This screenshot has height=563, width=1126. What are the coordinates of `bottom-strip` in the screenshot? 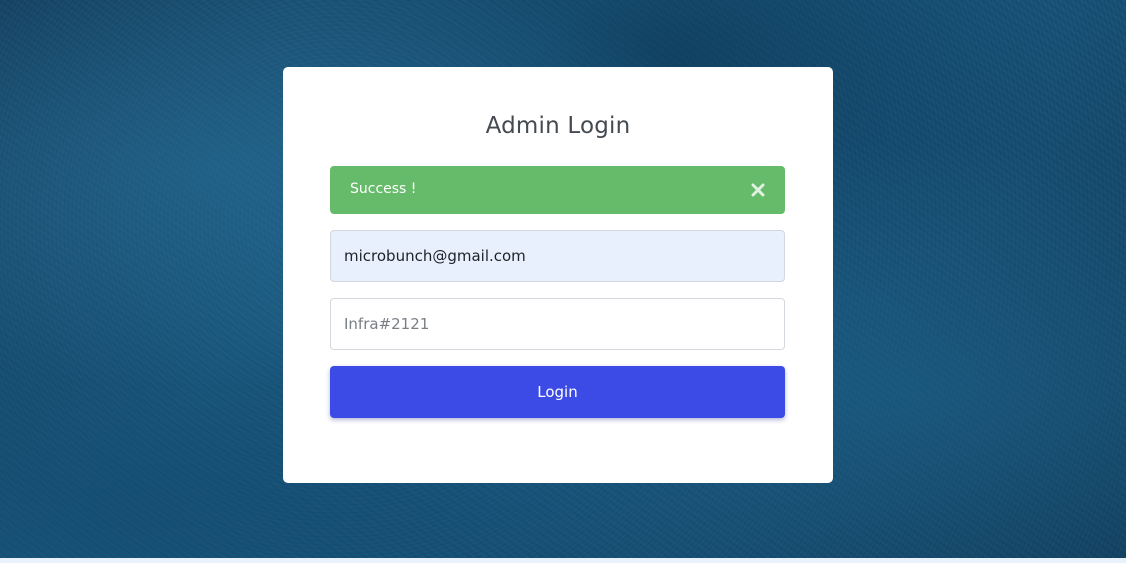 It's located at (563, 560).